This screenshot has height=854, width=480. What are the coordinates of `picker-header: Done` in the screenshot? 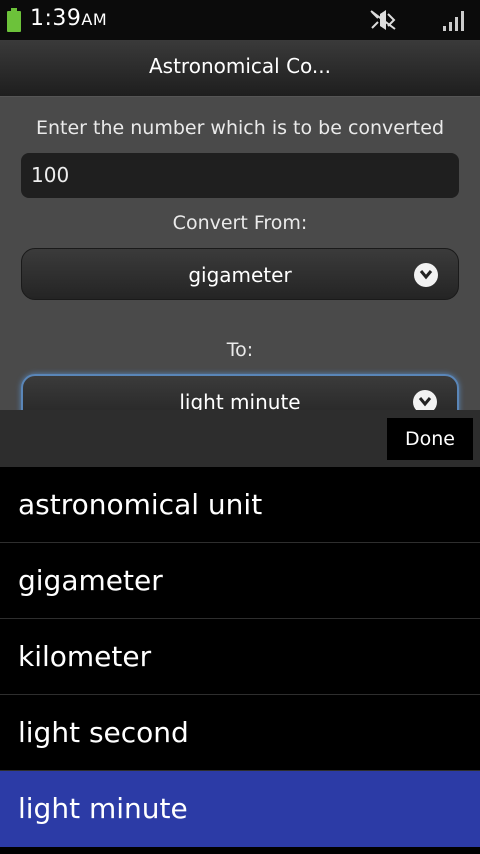 It's located at (240, 438).